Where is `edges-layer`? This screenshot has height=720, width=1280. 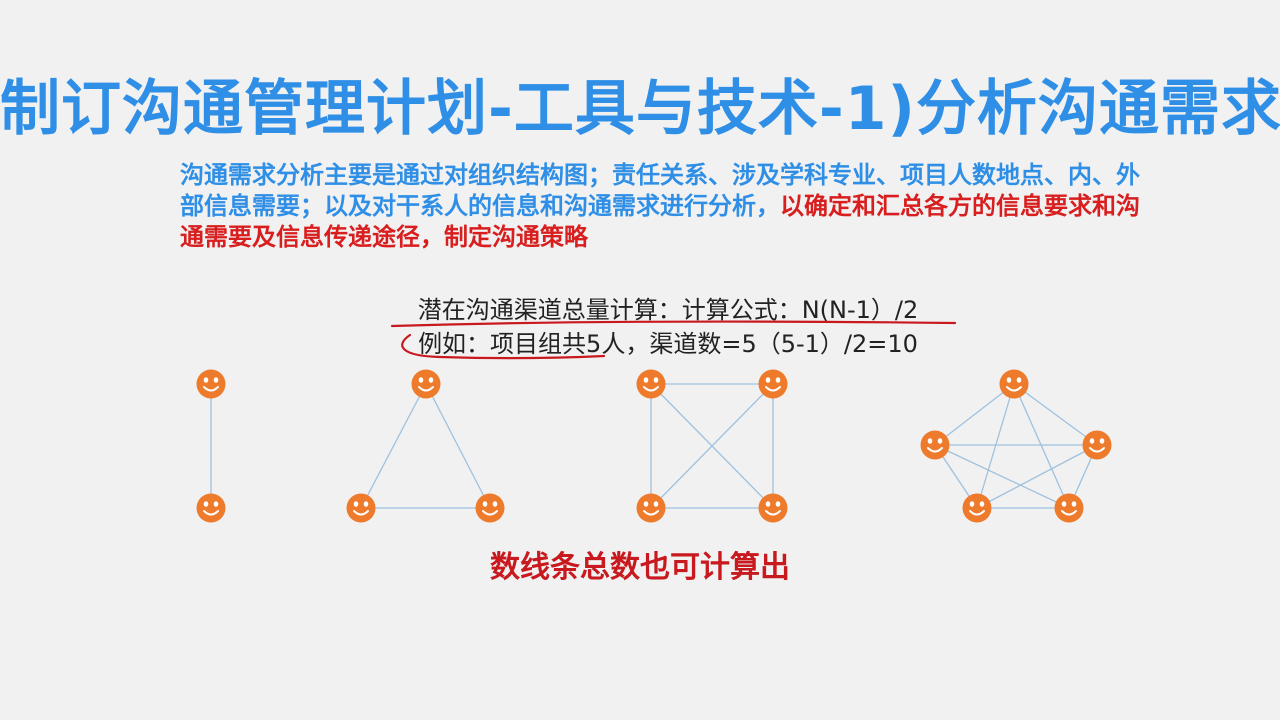
edges-layer is located at coordinates (654, 446).